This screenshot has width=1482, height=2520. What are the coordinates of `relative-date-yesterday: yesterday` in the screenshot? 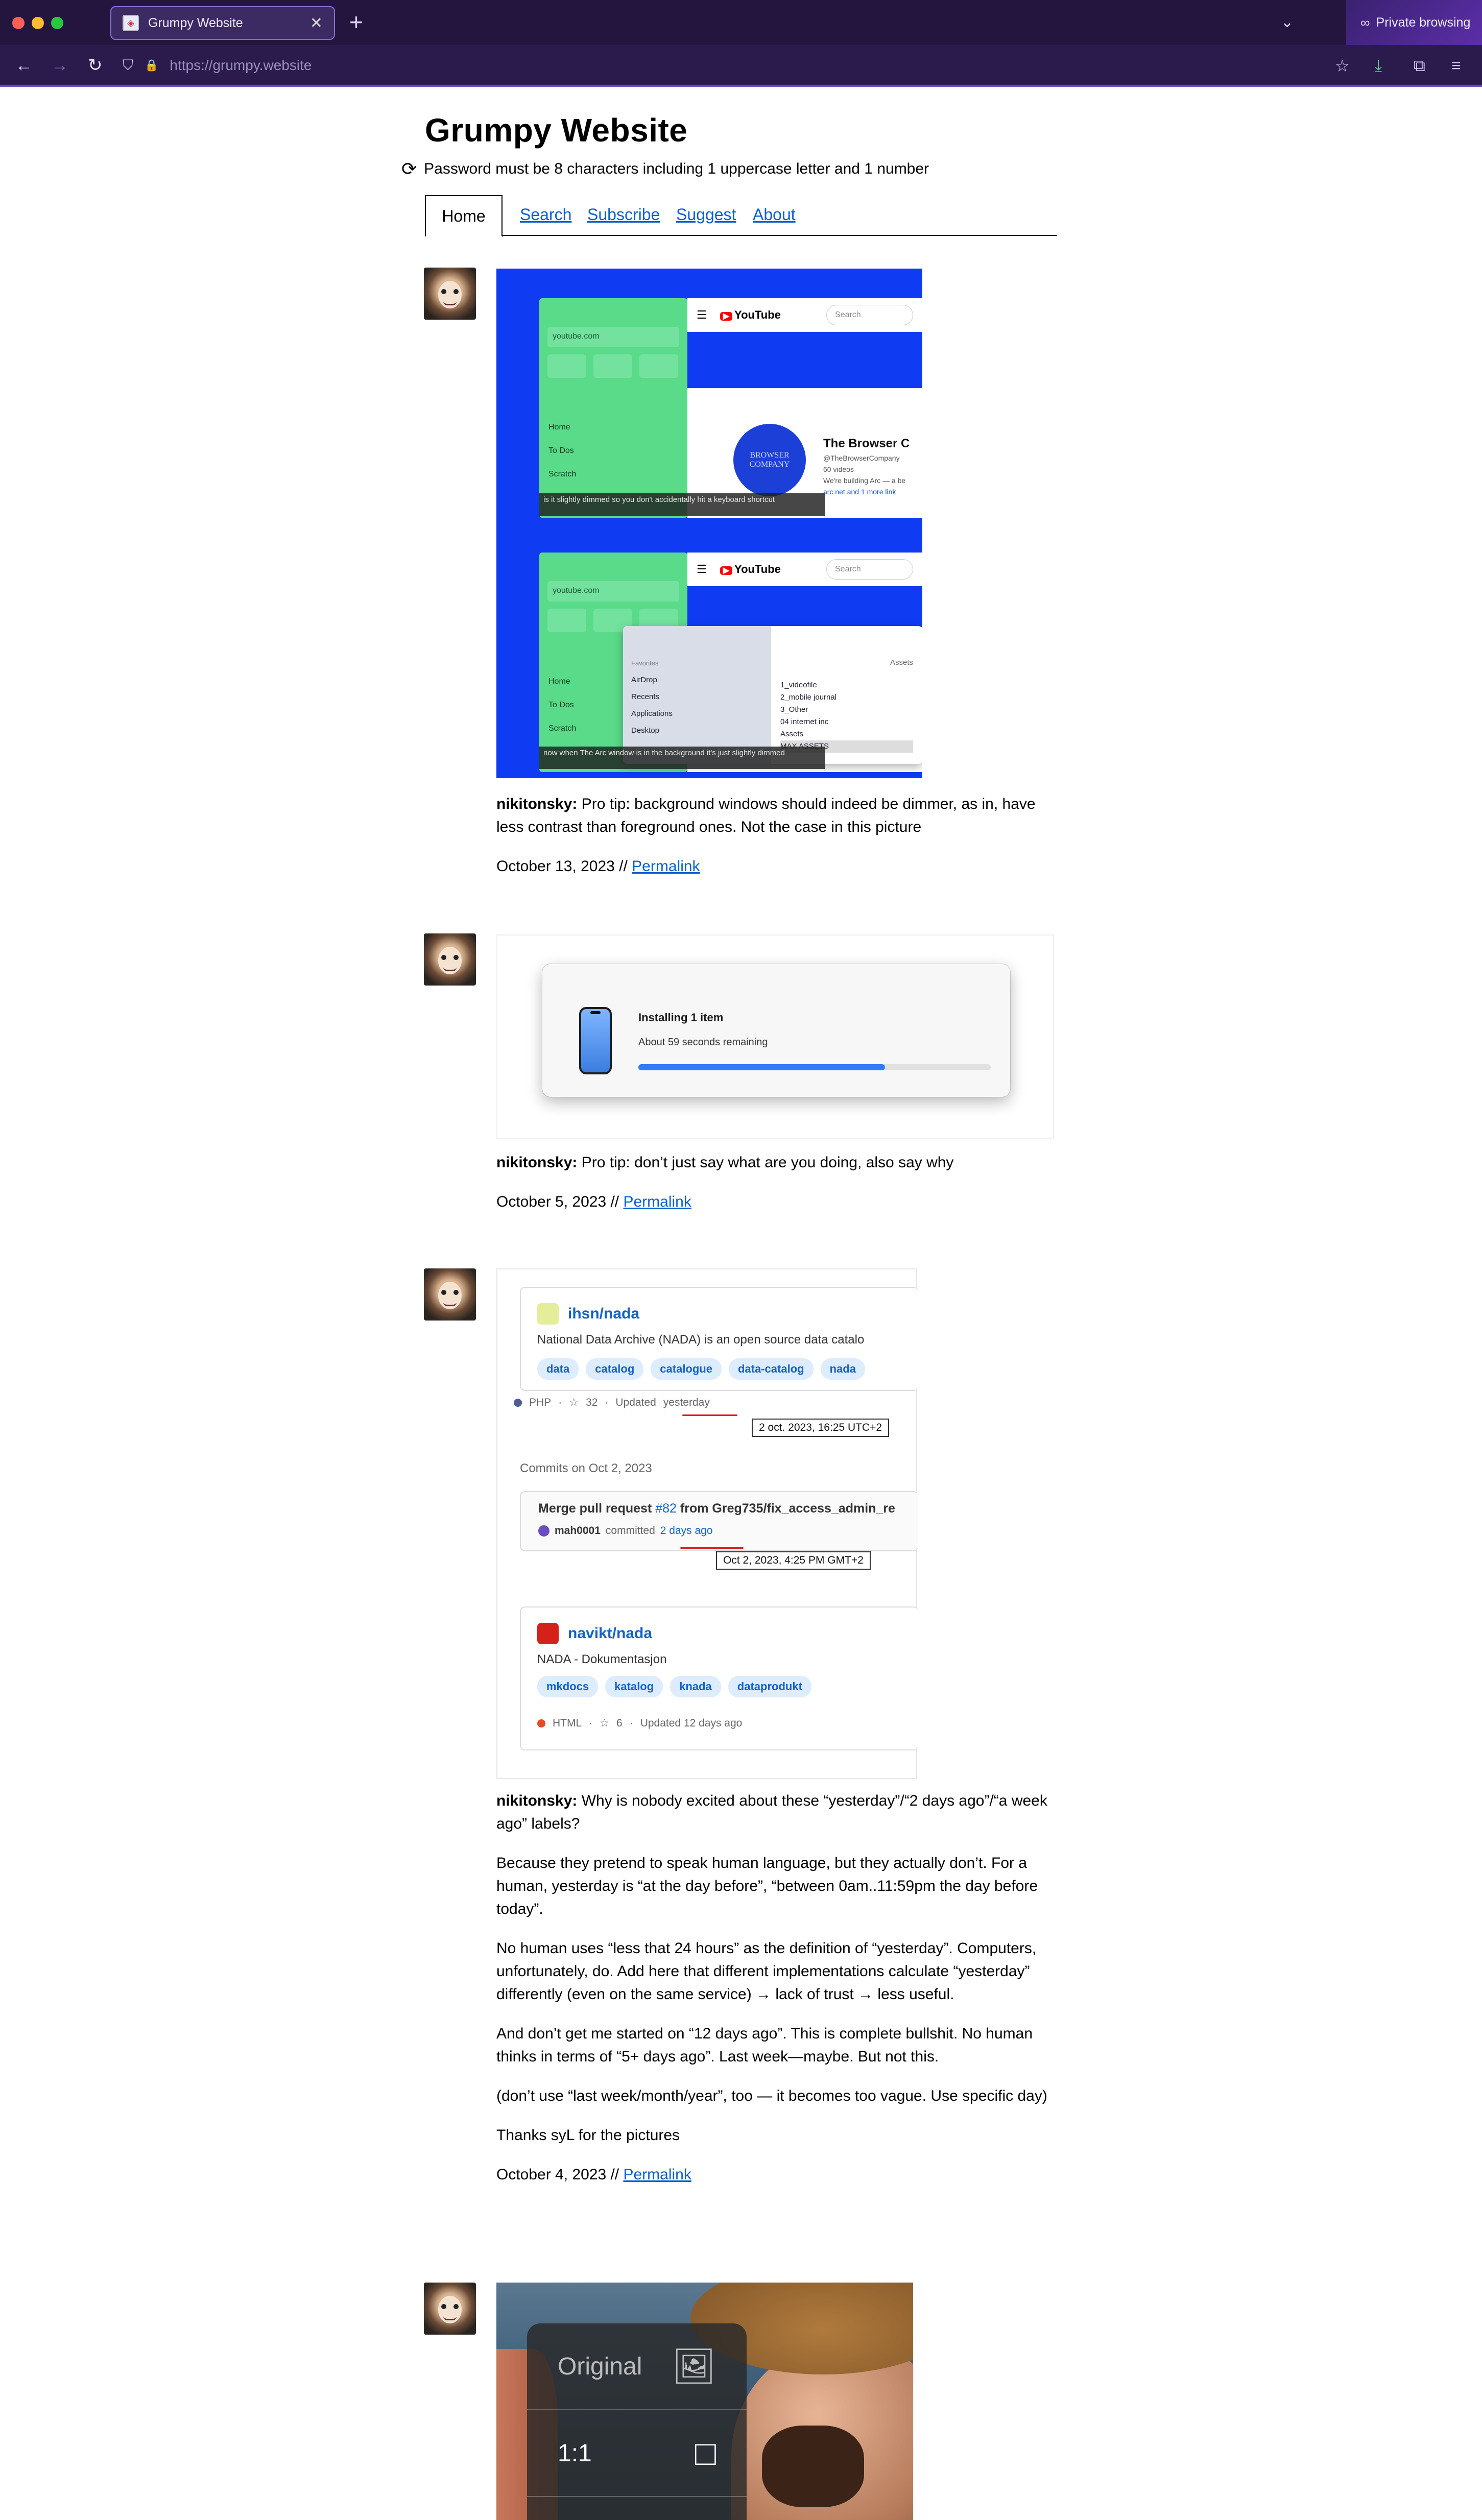 It's located at (687, 1402).